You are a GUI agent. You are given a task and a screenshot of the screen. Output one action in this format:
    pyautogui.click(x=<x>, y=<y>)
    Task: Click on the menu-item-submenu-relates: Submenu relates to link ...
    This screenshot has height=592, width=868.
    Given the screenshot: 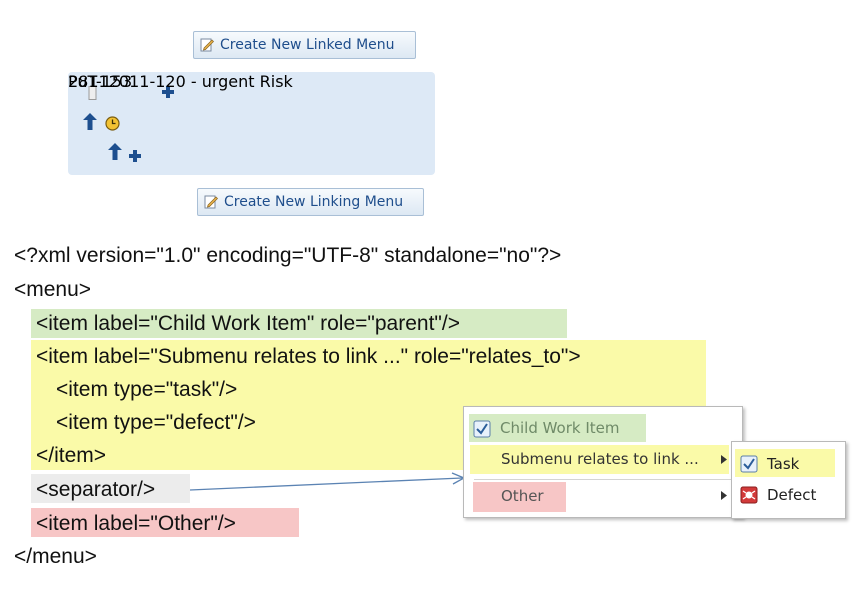 What is the action you would take?
    pyautogui.click(x=600, y=459)
    